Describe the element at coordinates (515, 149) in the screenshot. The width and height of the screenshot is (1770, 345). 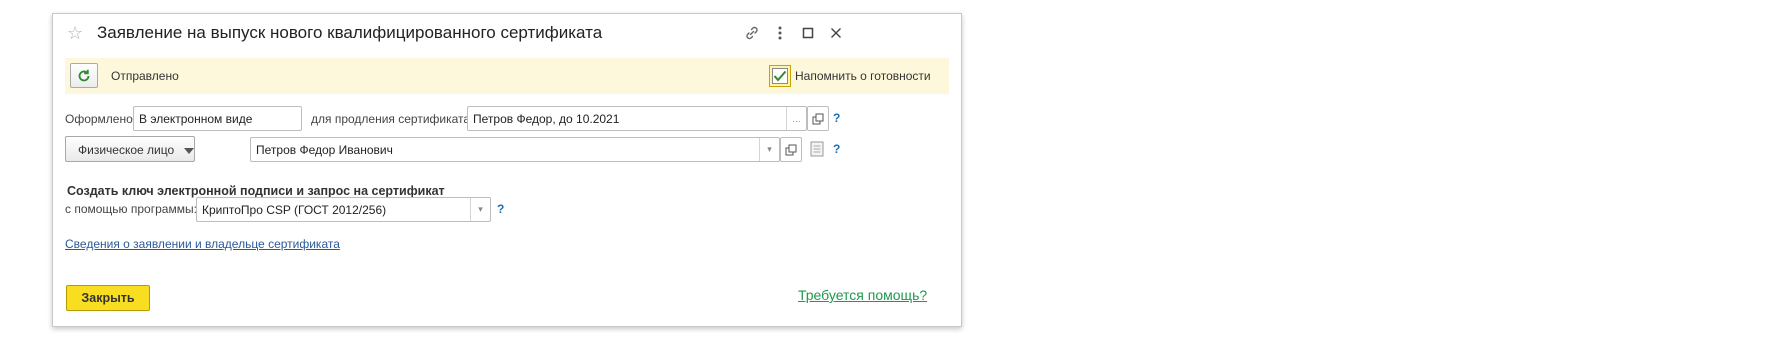
I see `owner-name-field: Петров Федор Иванович ▾` at that location.